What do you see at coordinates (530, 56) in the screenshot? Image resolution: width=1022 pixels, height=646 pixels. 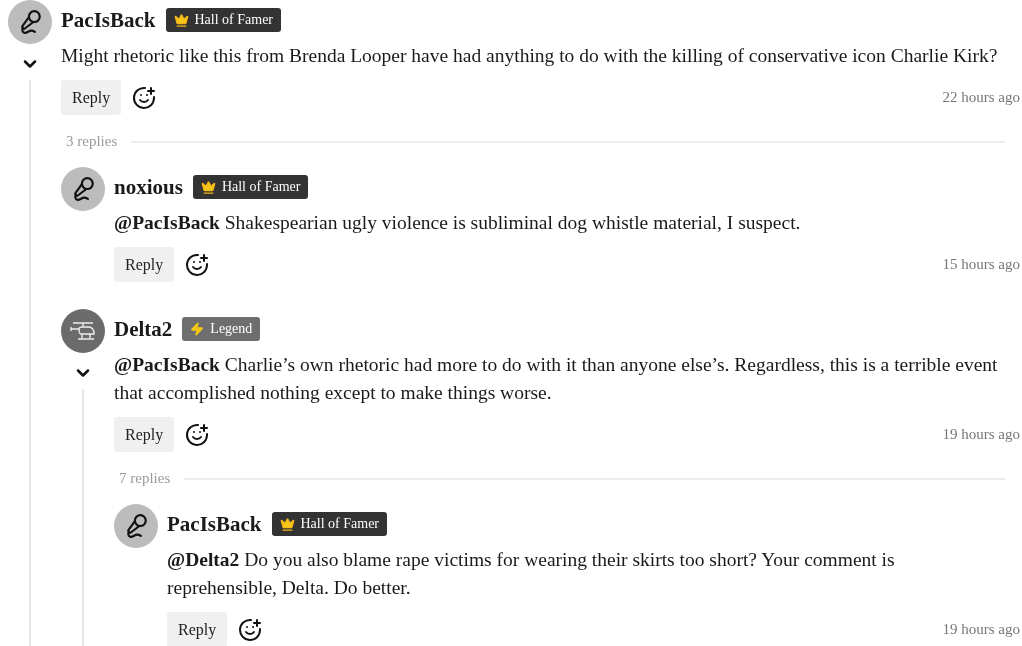 I see `comment-text: Might rhetoric like this from Brenda Looper have had anything to do with the killing of conservative icon Charlie Kirk?` at bounding box center [530, 56].